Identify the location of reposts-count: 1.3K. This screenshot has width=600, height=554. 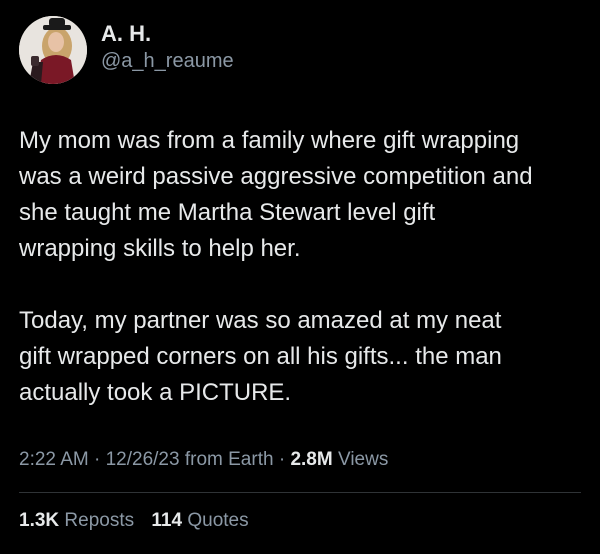
(39, 520).